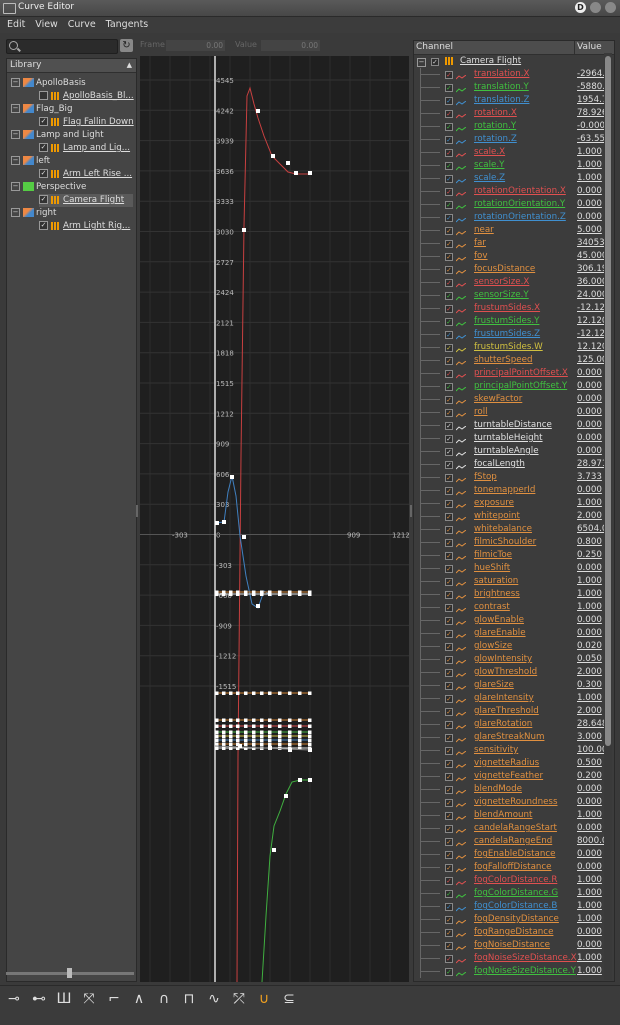  What do you see at coordinates (71, 135) in the screenshot?
I see `library-group-4: − Lamp and Light` at bounding box center [71, 135].